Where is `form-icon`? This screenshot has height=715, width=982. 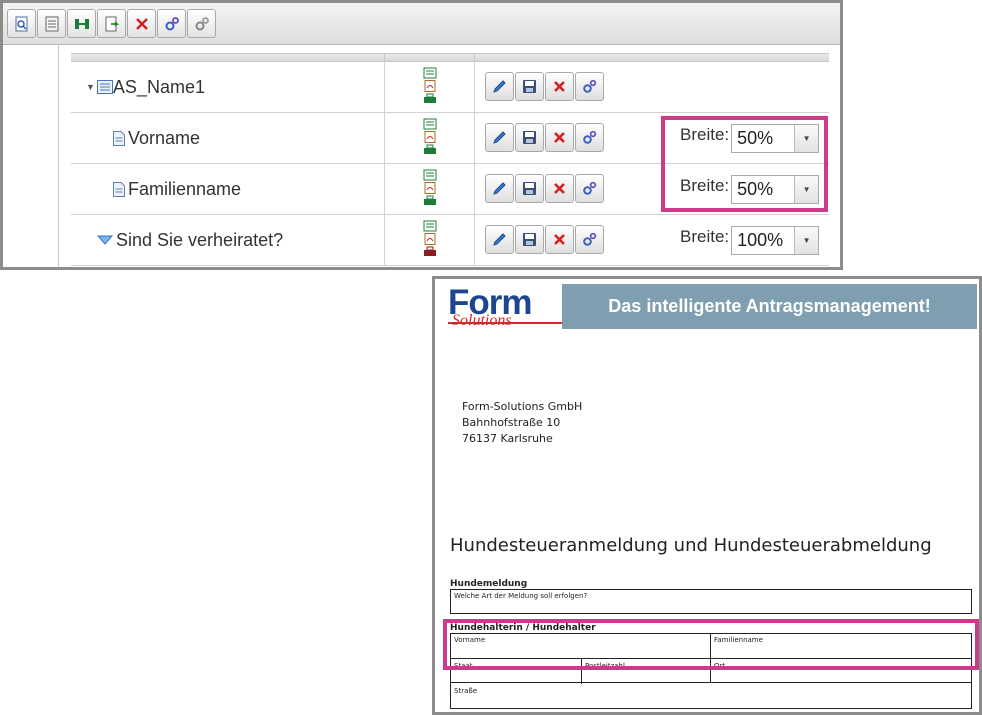
form-icon is located at coordinates (51, 23).